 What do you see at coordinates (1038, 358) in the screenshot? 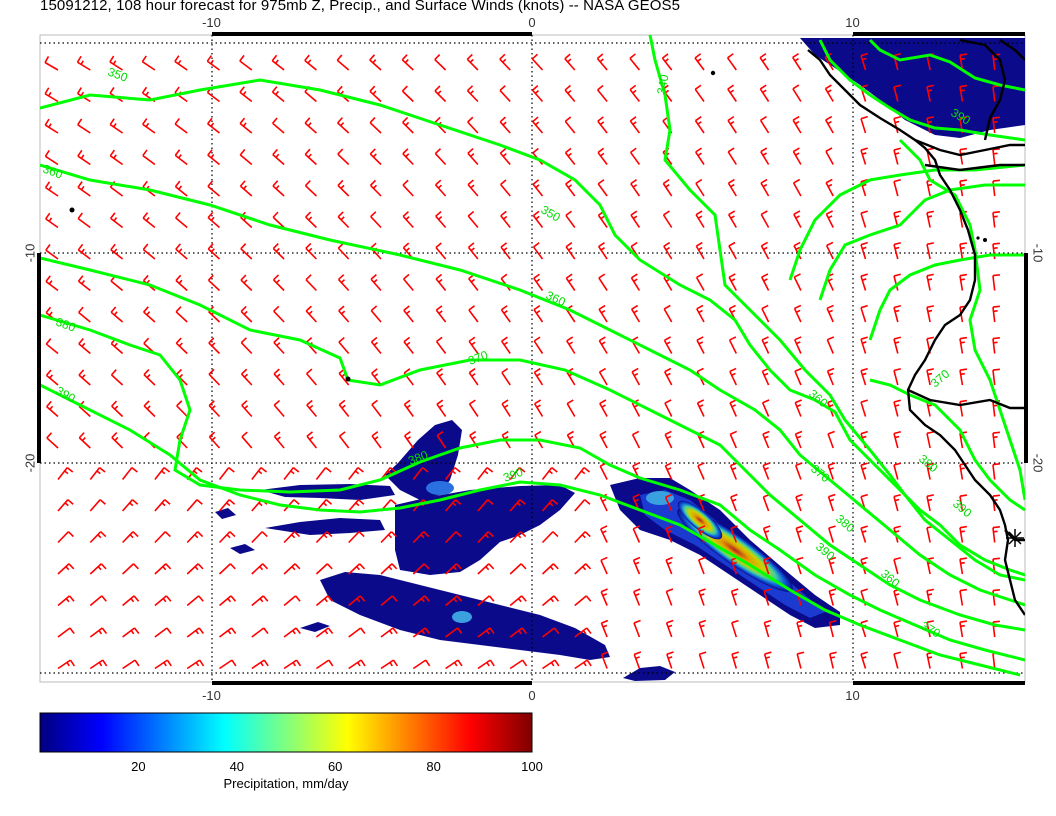
I see `y-tick-labels-right: -10 -20` at bounding box center [1038, 358].